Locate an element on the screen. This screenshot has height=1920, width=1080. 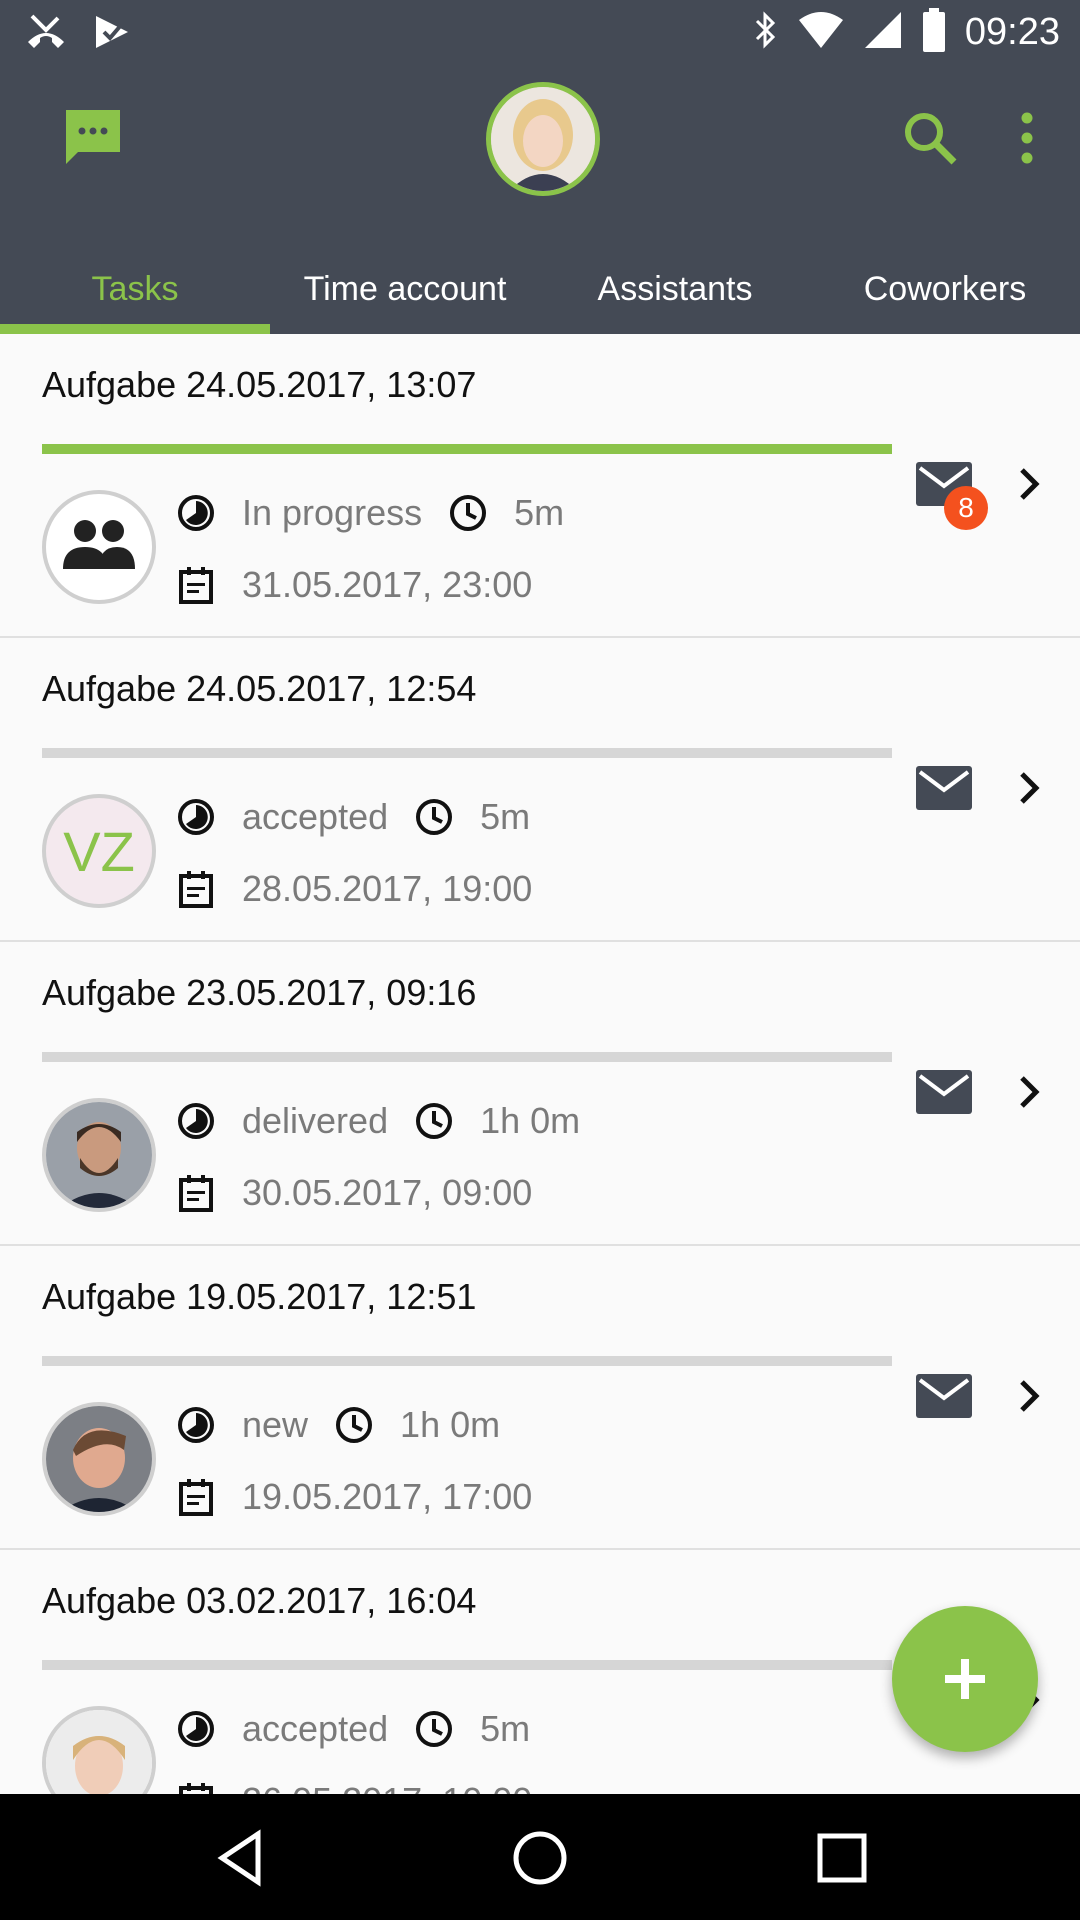
task-status-row: In progress 5m is located at coordinates (370, 513).